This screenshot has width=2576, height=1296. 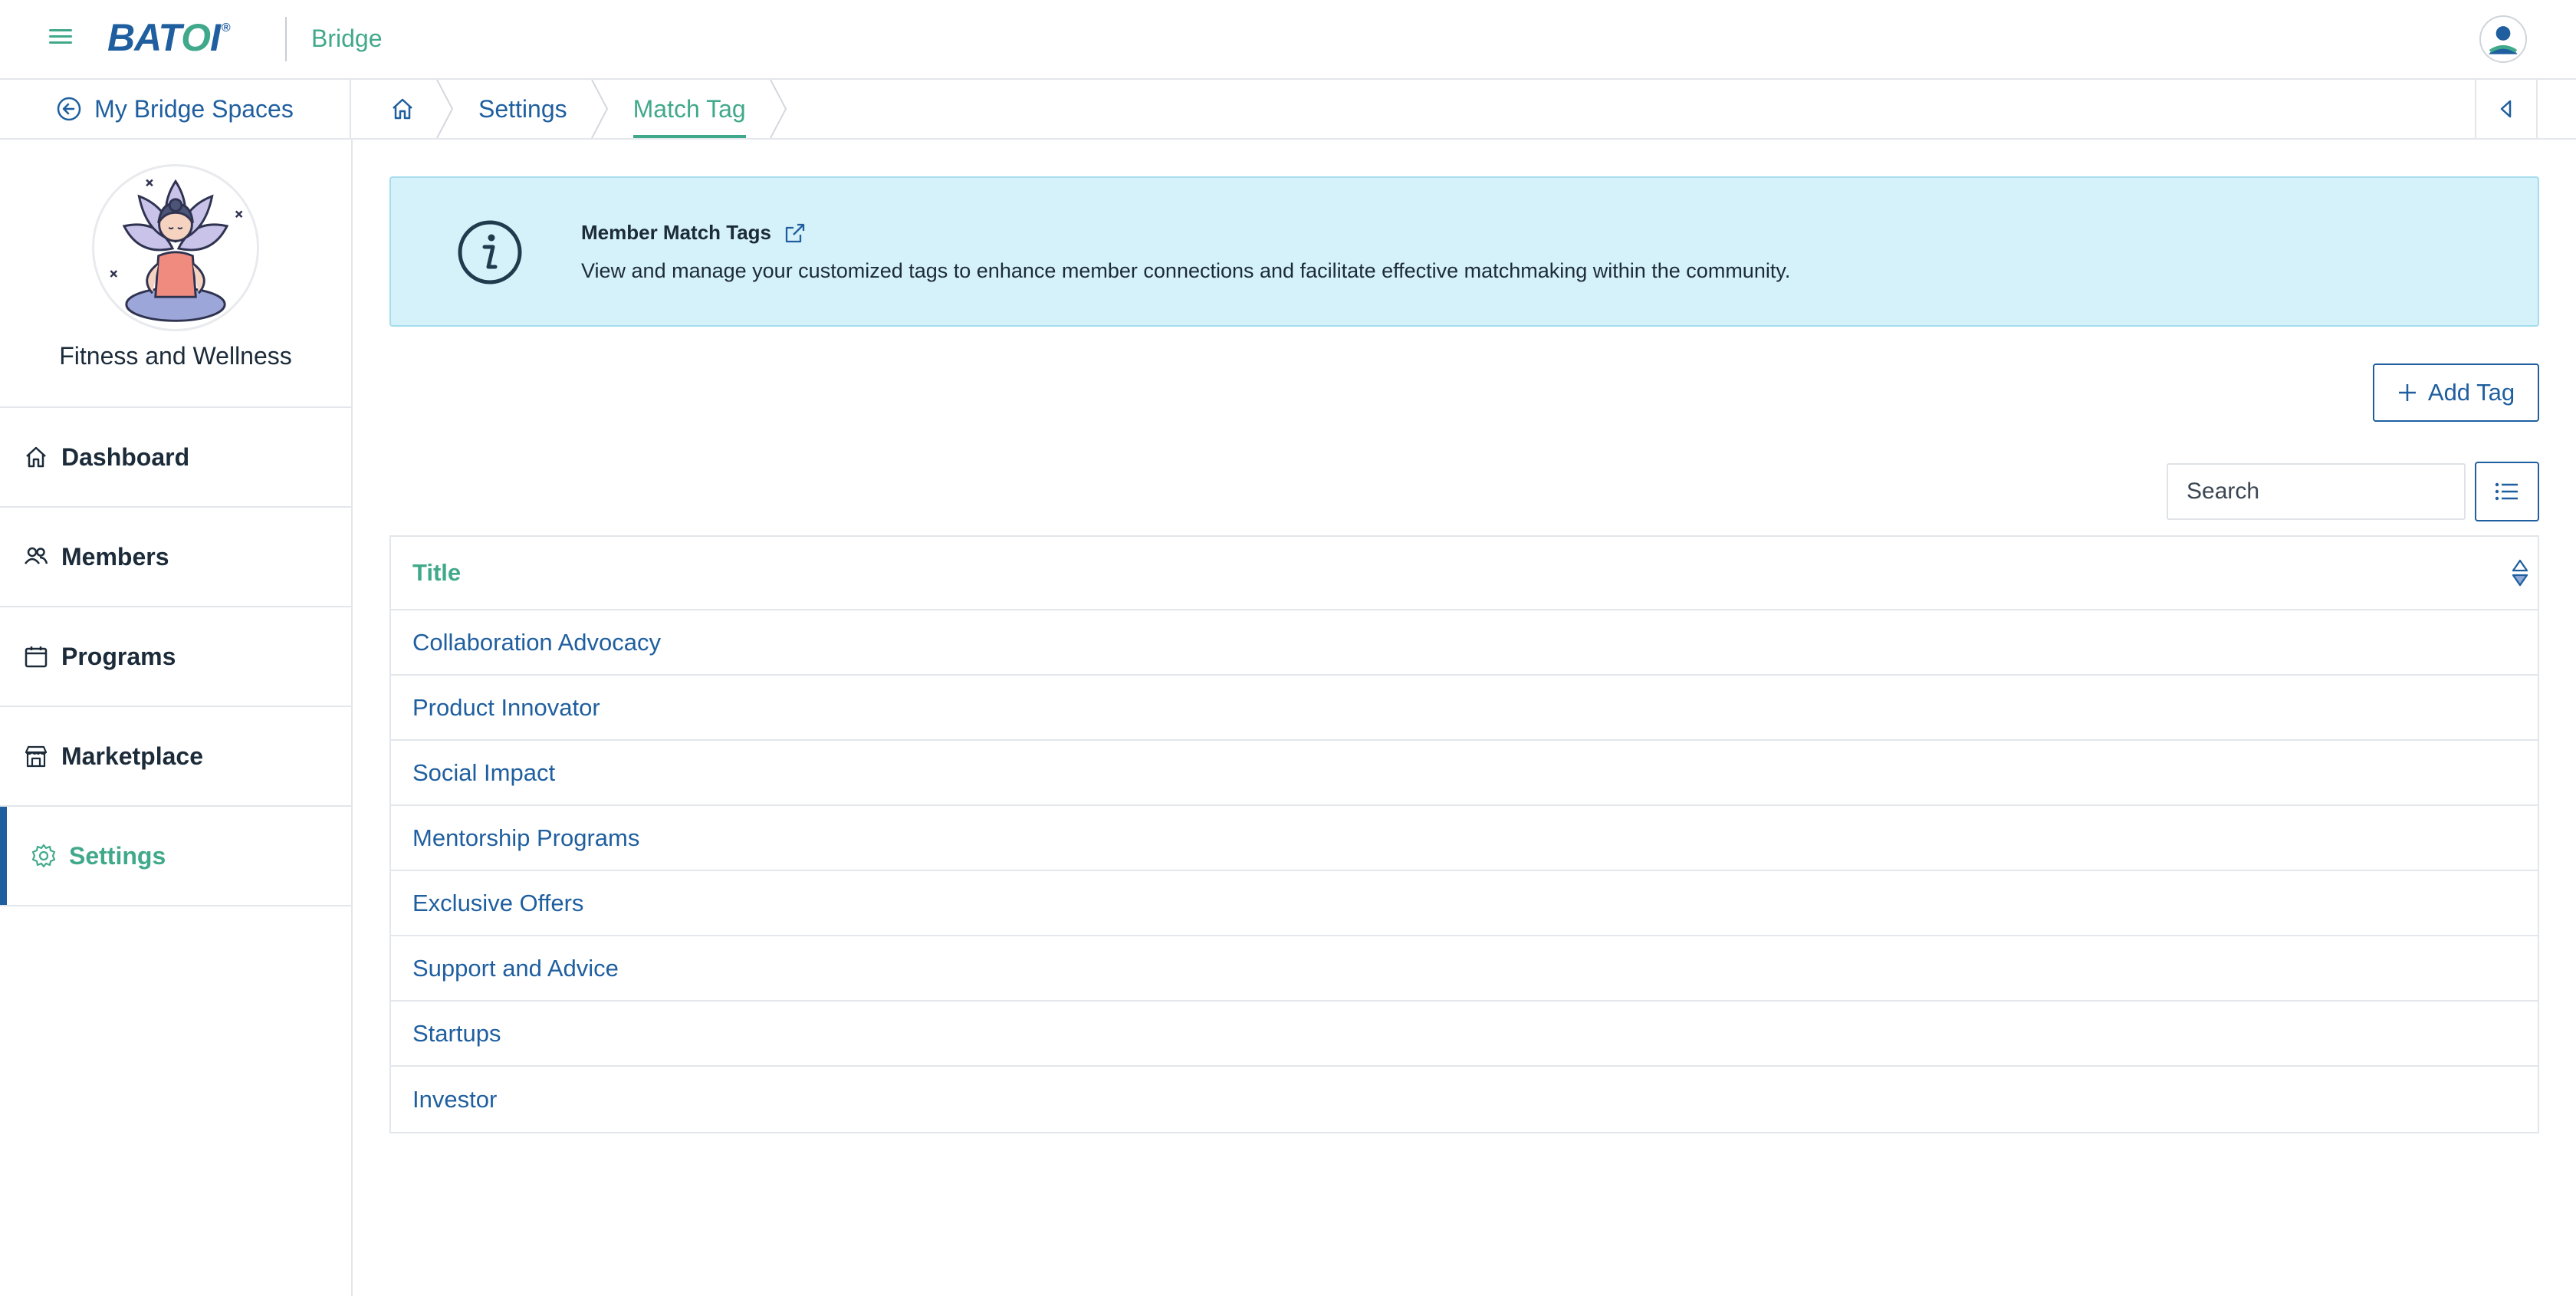 What do you see at coordinates (536, 642) in the screenshot?
I see `tag-title: Collaboration Advocacy` at bounding box center [536, 642].